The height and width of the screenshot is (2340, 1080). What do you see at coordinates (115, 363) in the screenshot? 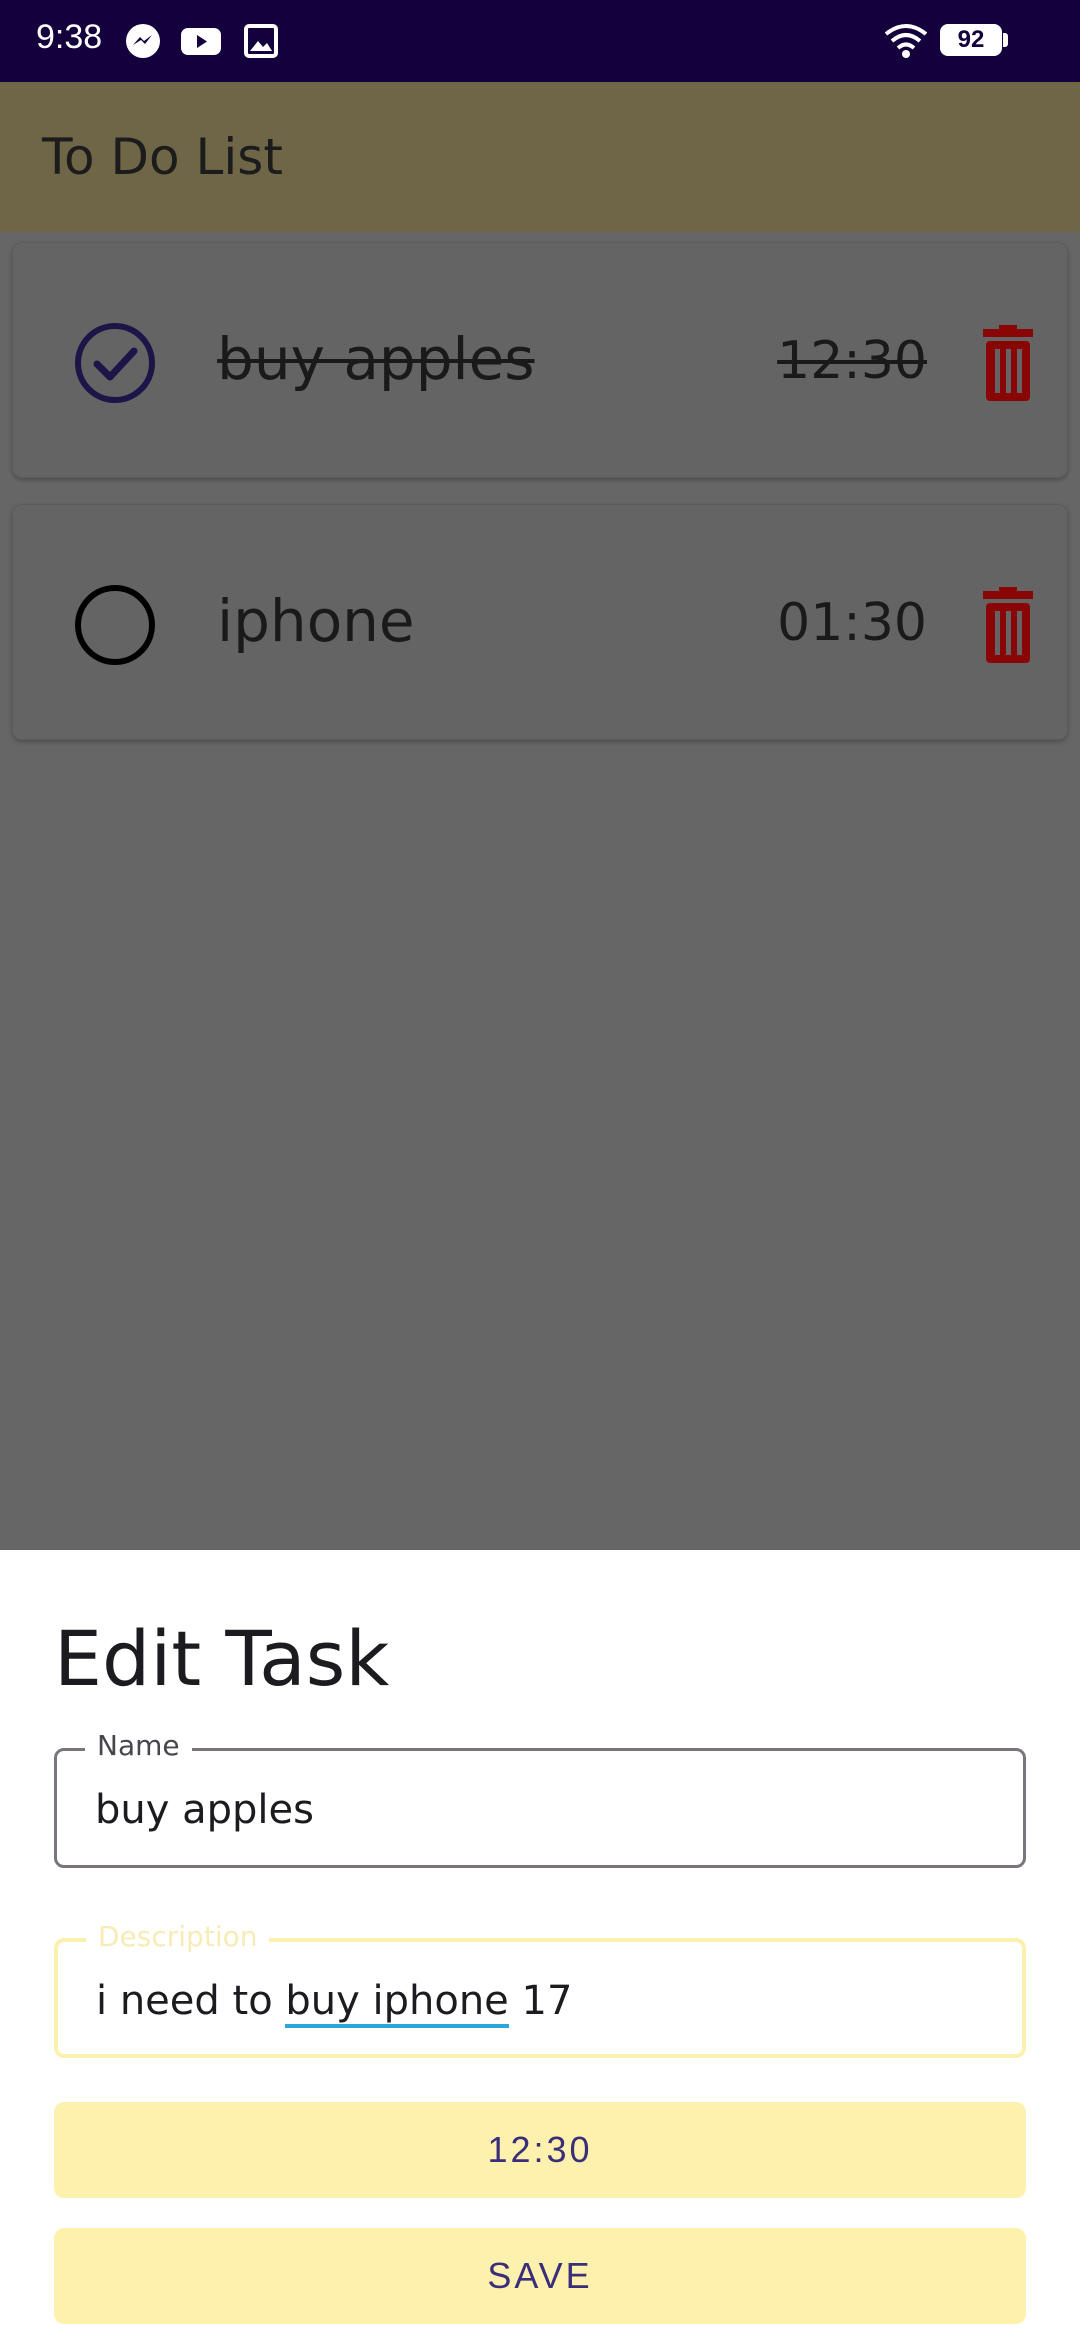
I see `checked-circle-icon` at bounding box center [115, 363].